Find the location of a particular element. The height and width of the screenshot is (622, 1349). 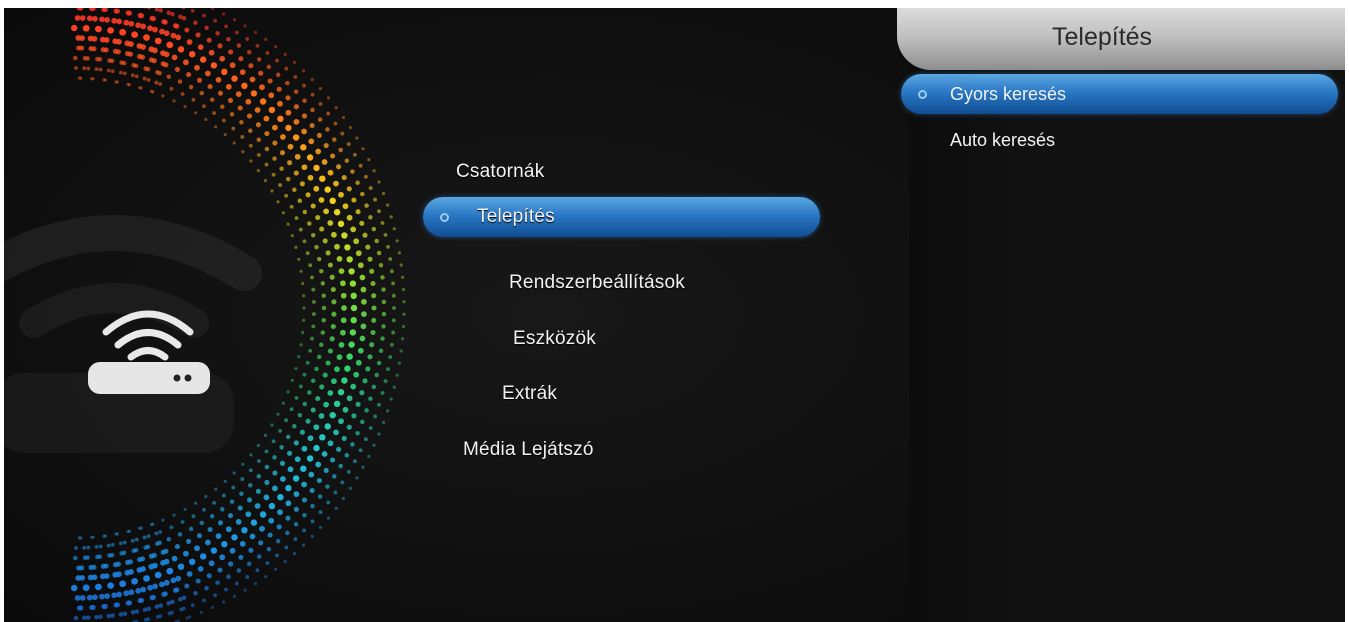

router-wifi-icon is located at coordinates (149, 352).